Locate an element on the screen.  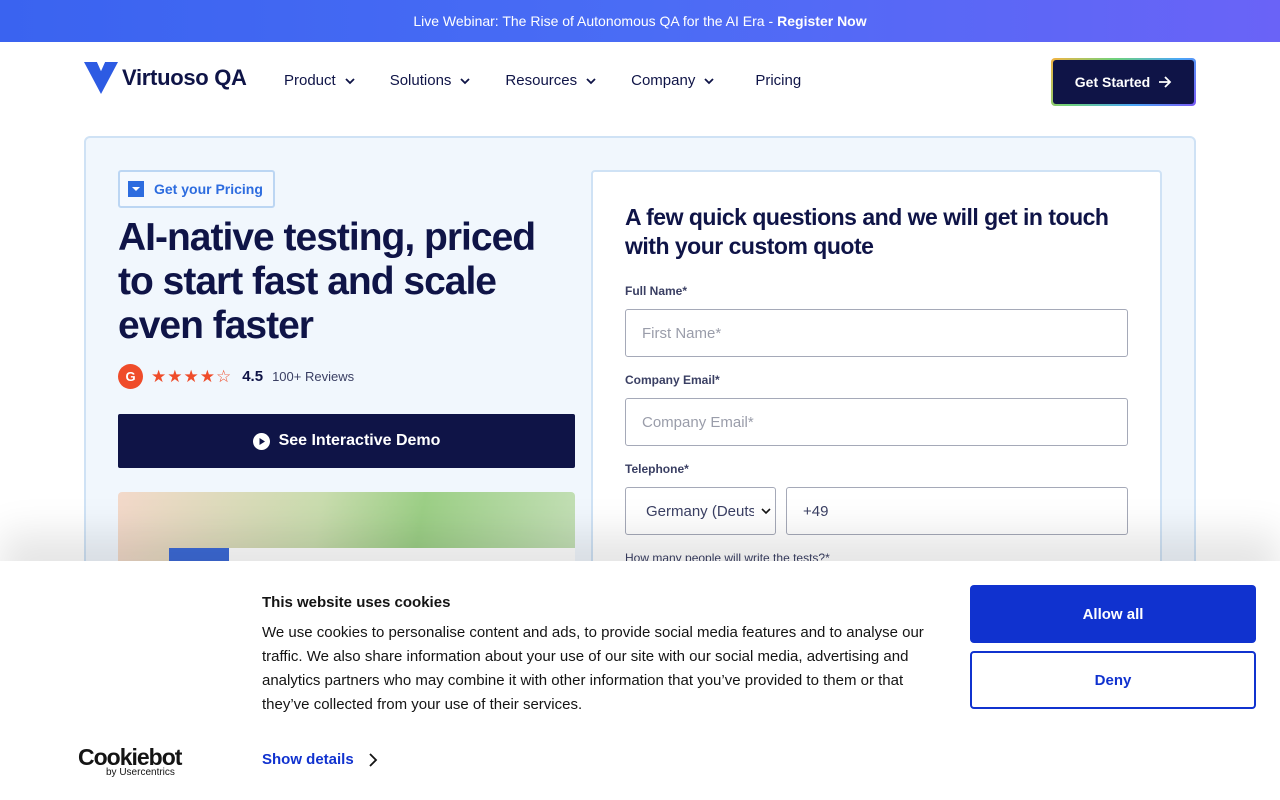
company-email-label: Company Email* is located at coordinates (672, 380).